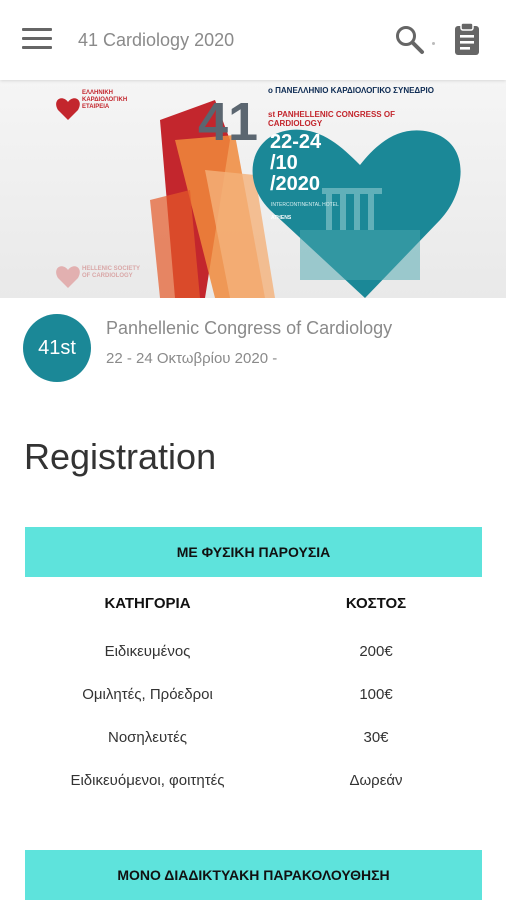  What do you see at coordinates (57, 348) in the screenshot?
I see `event-badge: 41st` at bounding box center [57, 348].